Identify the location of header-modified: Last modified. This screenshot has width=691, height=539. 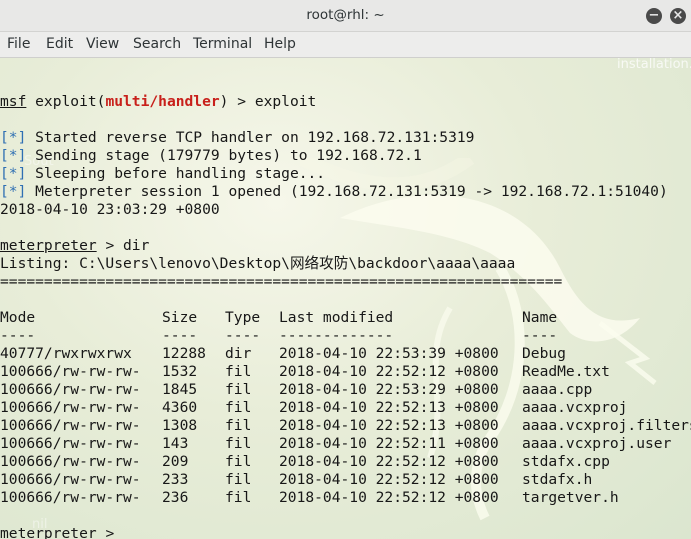
(336, 317).